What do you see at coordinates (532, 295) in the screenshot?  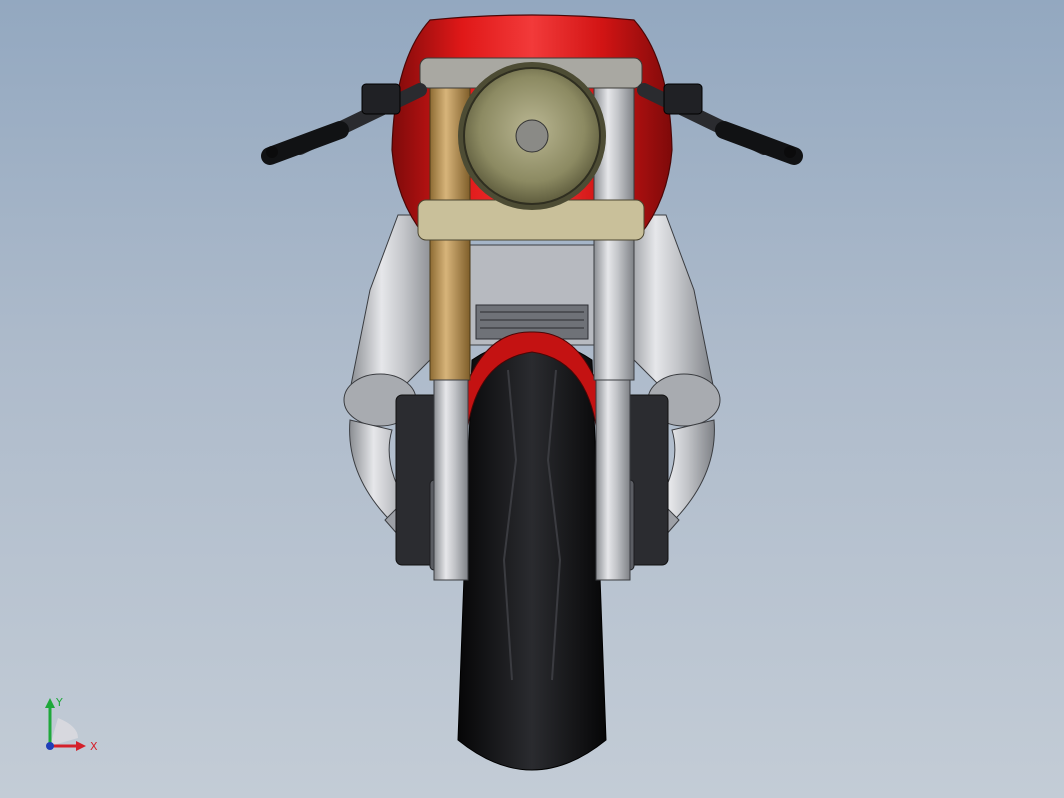 I see `radiator` at bounding box center [532, 295].